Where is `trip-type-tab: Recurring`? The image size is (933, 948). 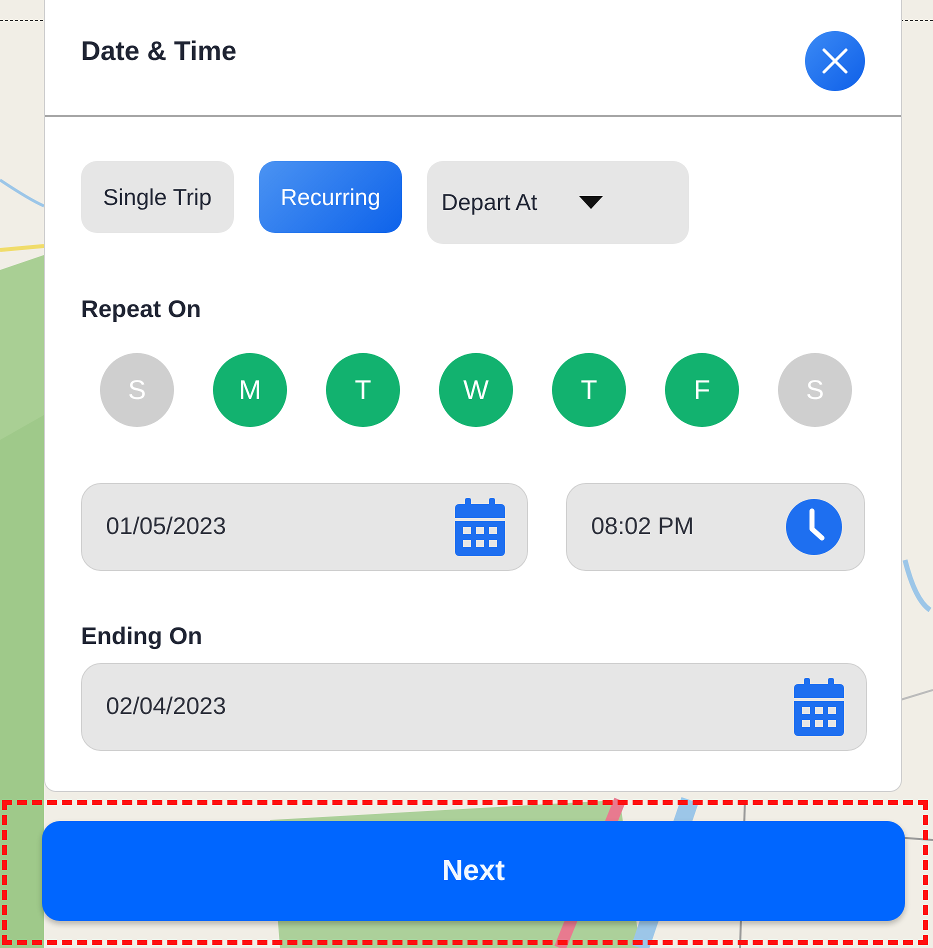 trip-type-tab: Recurring is located at coordinates (330, 197).